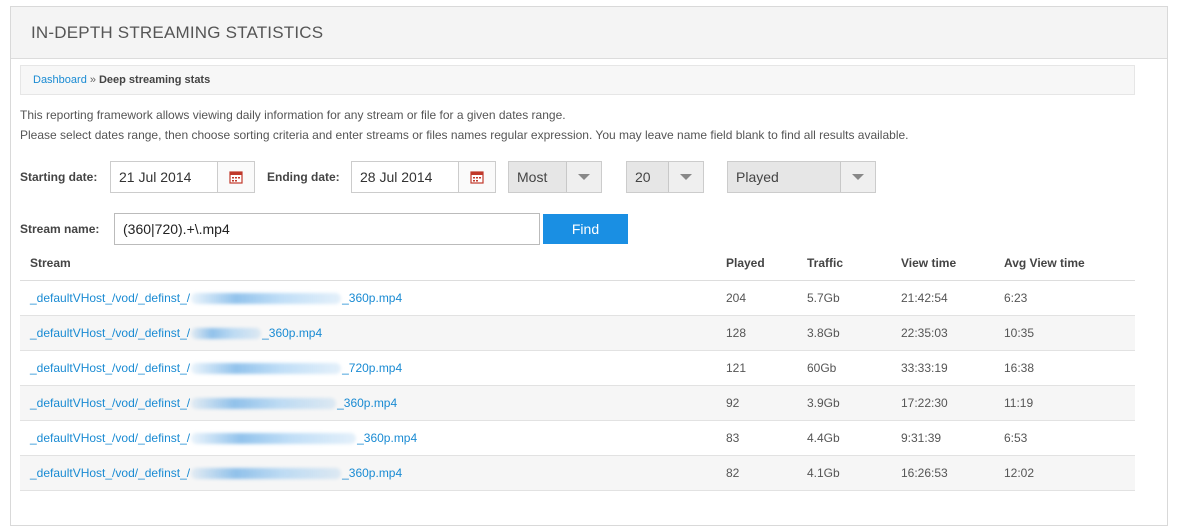 The image size is (1179, 526). What do you see at coordinates (823, 403) in the screenshot?
I see `traffic-cell: 3.9Gb` at bounding box center [823, 403].